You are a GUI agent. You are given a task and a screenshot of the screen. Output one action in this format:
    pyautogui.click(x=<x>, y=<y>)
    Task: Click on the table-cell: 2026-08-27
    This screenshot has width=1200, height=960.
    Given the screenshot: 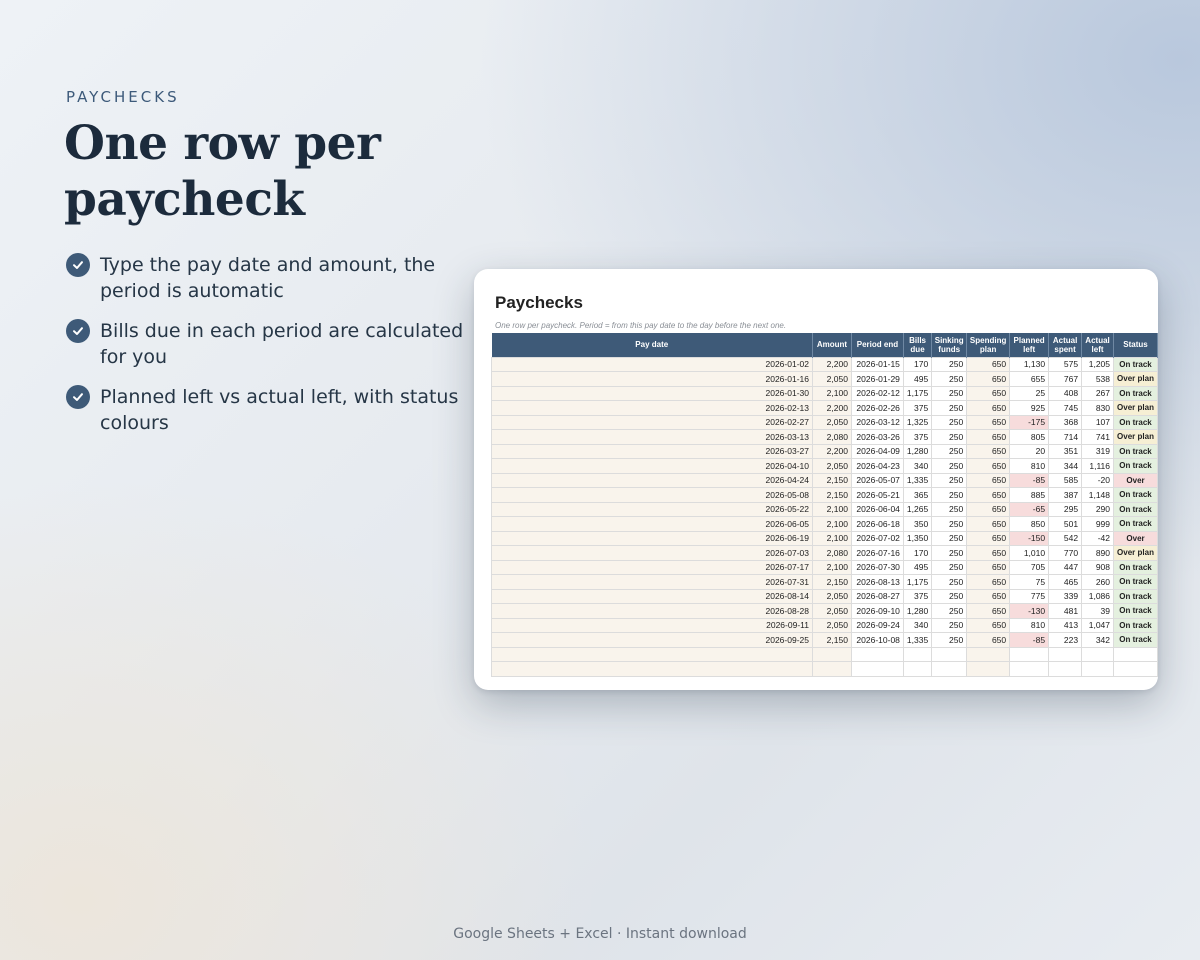 What is the action you would take?
    pyautogui.click(x=877, y=596)
    